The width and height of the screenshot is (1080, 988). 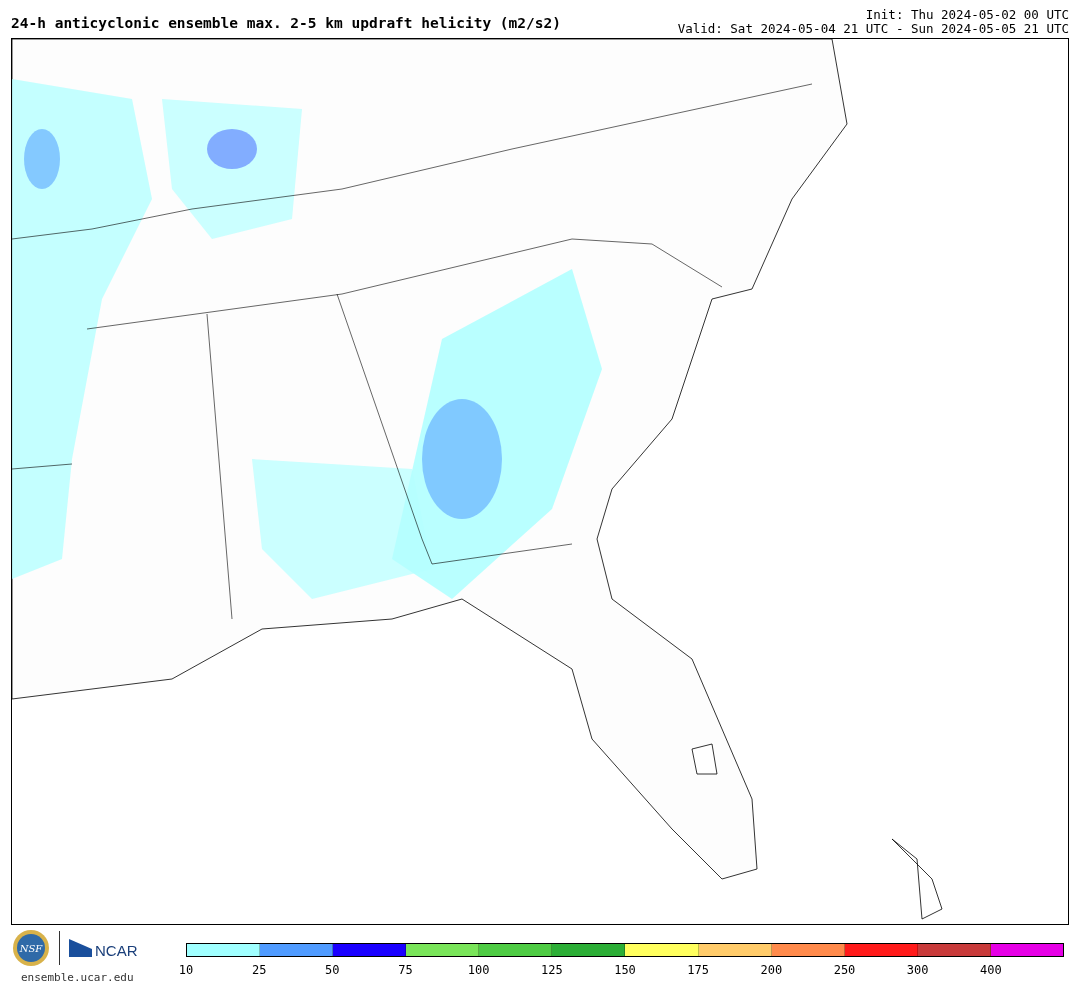 What do you see at coordinates (78, 978) in the screenshot?
I see `site-url: ensemble.ucar.edu` at bounding box center [78, 978].